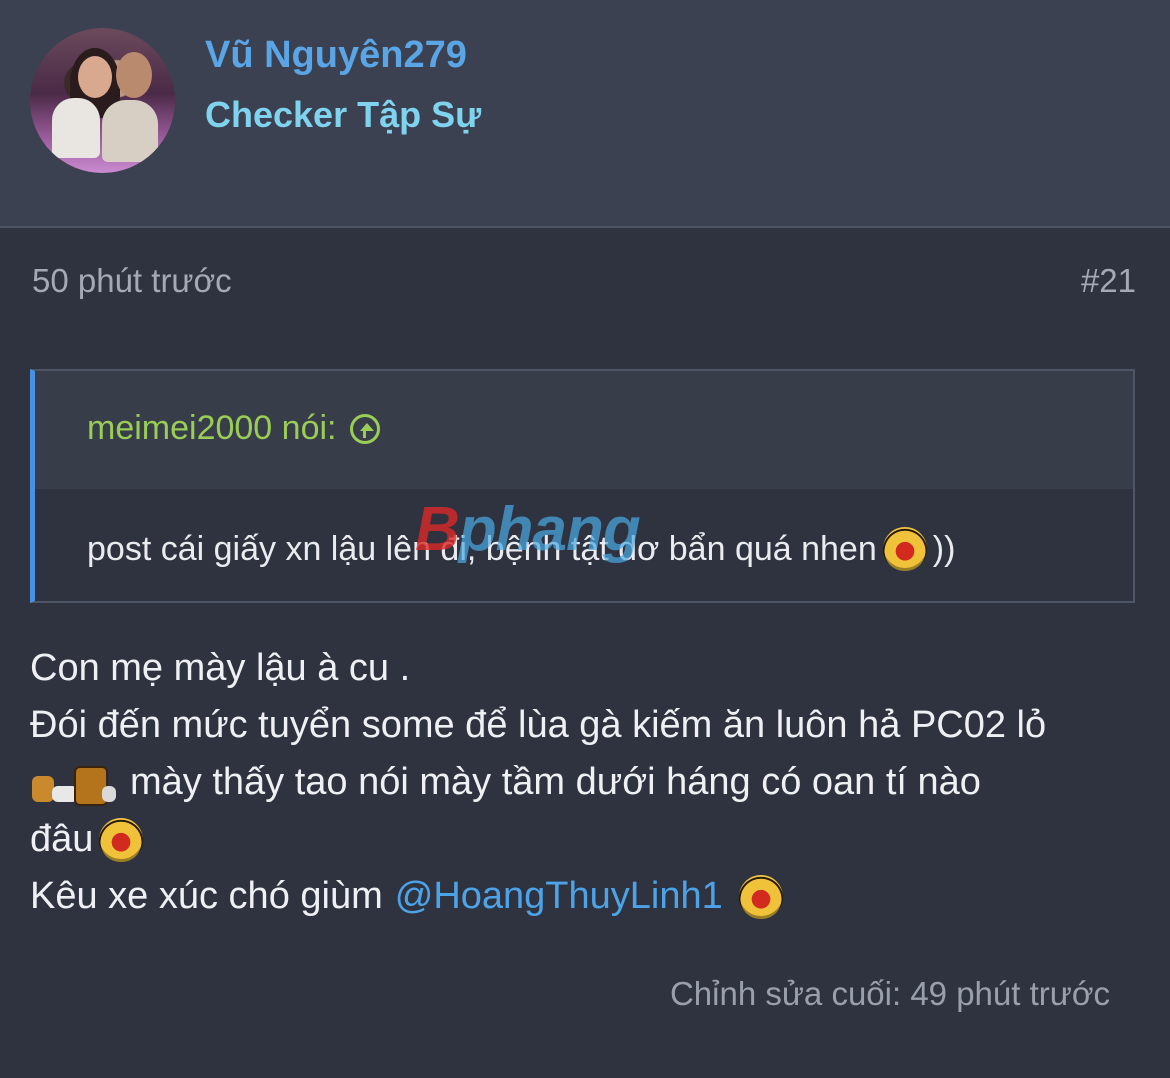  Describe the element at coordinates (889, 993) in the screenshot. I see `last-edited: Chỉnh sửa cuối: 49 phút trước` at that location.